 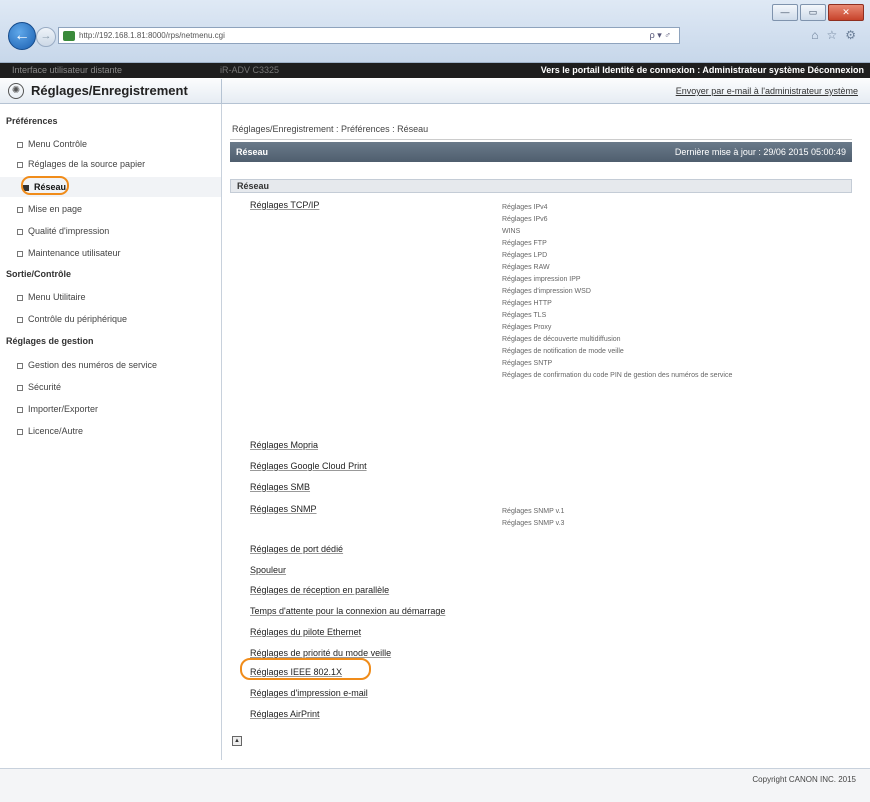 What do you see at coordinates (846, 12) in the screenshot?
I see `close-button: ✕` at bounding box center [846, 12].